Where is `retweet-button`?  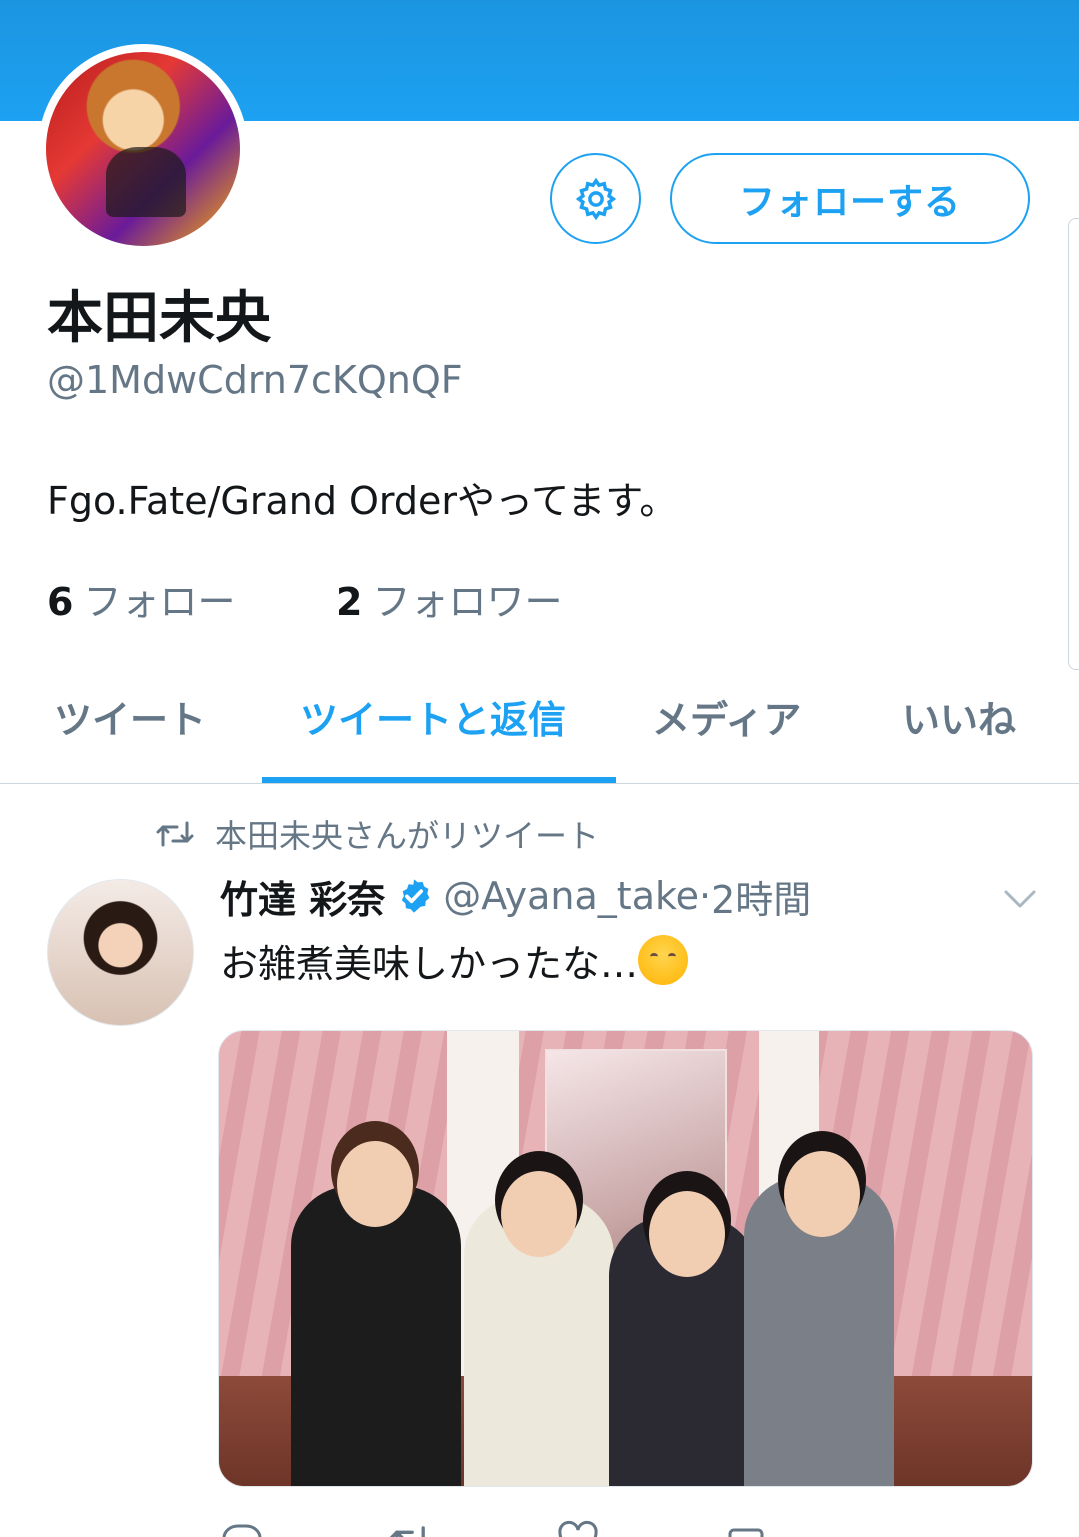 retweet-button is located at coordinates (417, 1528).